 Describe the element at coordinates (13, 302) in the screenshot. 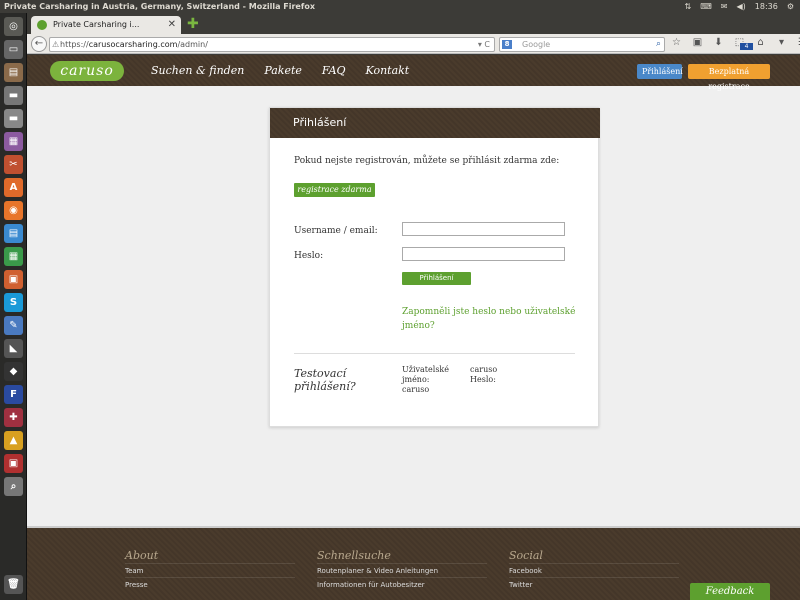

I see `skype-icon: S` at that location.